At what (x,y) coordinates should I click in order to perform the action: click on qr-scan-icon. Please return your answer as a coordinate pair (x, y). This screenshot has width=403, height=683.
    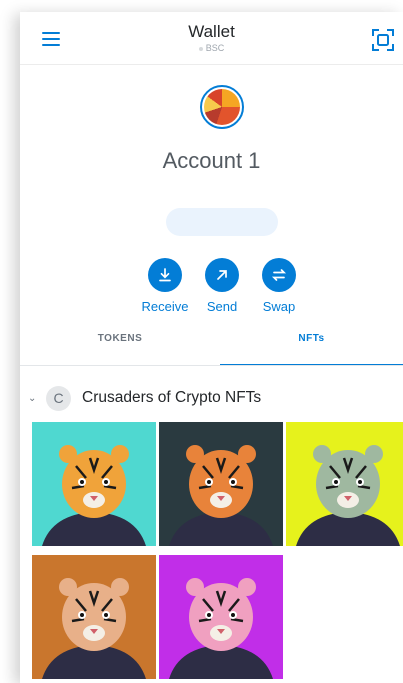
    Looking at the image, I should click on (383, 40).